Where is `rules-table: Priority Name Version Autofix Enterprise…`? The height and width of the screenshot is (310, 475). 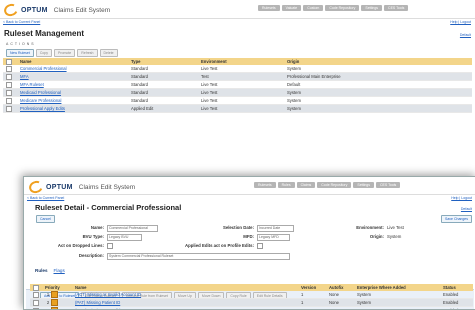 rules-table: Priority Name Version Autofix Enterprise… is located at coordinates (251, 297).